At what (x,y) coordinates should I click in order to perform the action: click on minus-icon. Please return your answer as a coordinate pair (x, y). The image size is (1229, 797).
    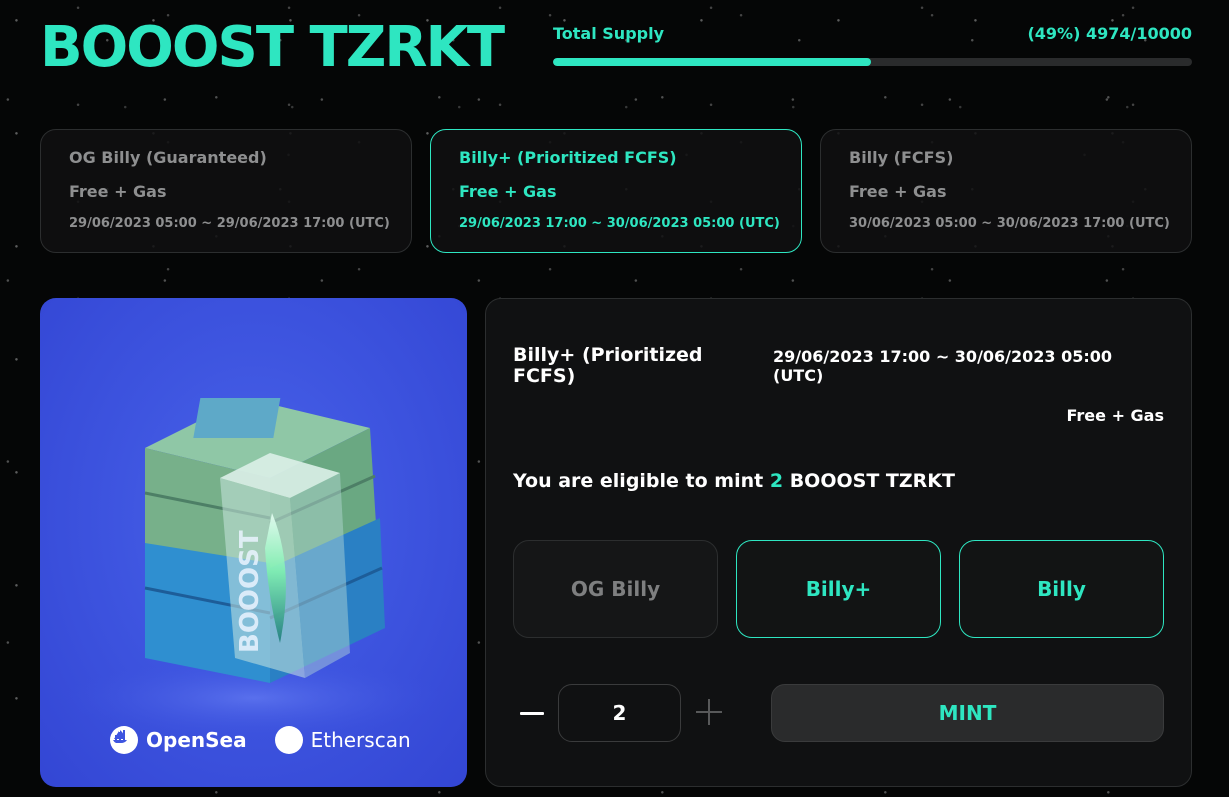
    Looking at the image, I should click on (532, 713).